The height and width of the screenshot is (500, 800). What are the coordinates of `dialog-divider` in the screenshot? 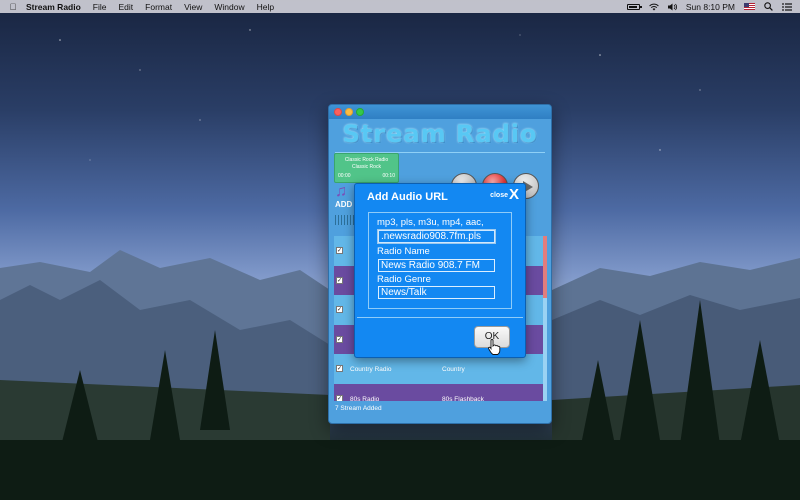 It's located at (440, 317).